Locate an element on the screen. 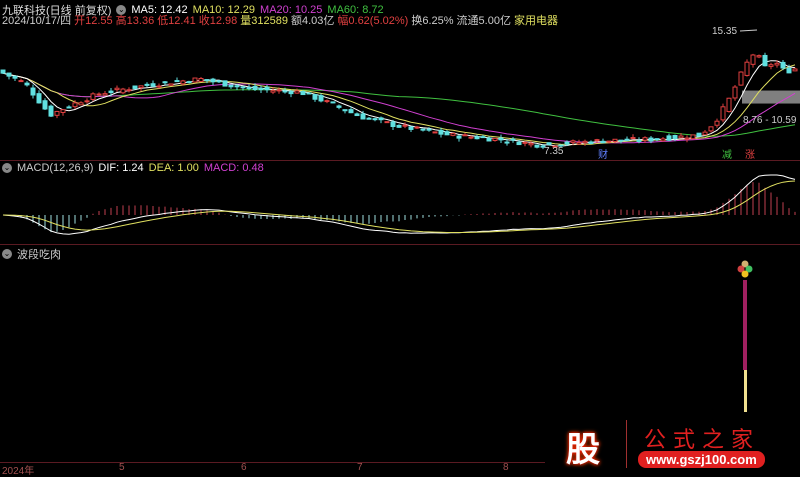  range-label: 8.76 - 10.59 is located at coordinates (770, 120).